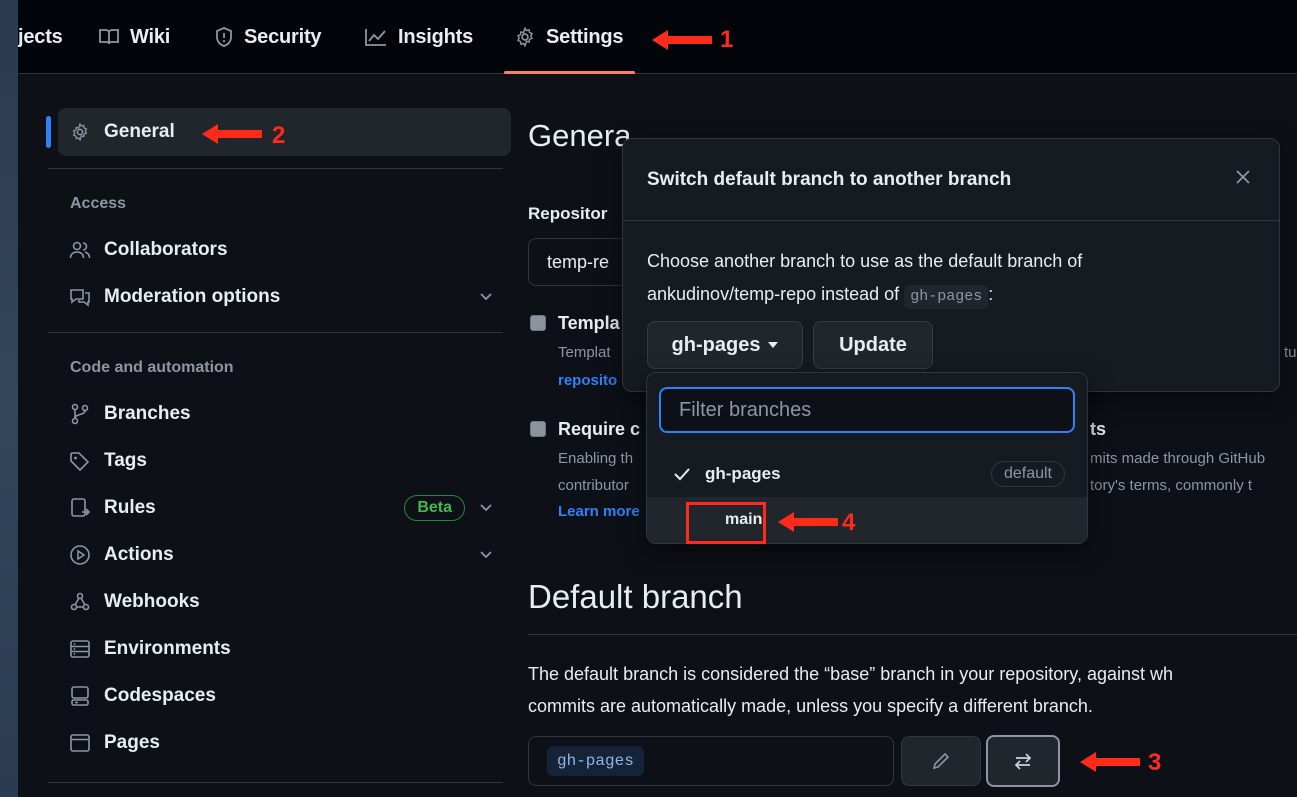 The width and height of the screenshot is (1297, 797). I want to click on page-title: Genera, so click(580, 135).